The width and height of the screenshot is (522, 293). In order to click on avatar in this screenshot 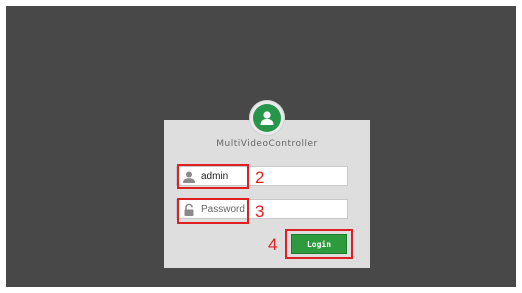, I will do `click(267, 118)`.